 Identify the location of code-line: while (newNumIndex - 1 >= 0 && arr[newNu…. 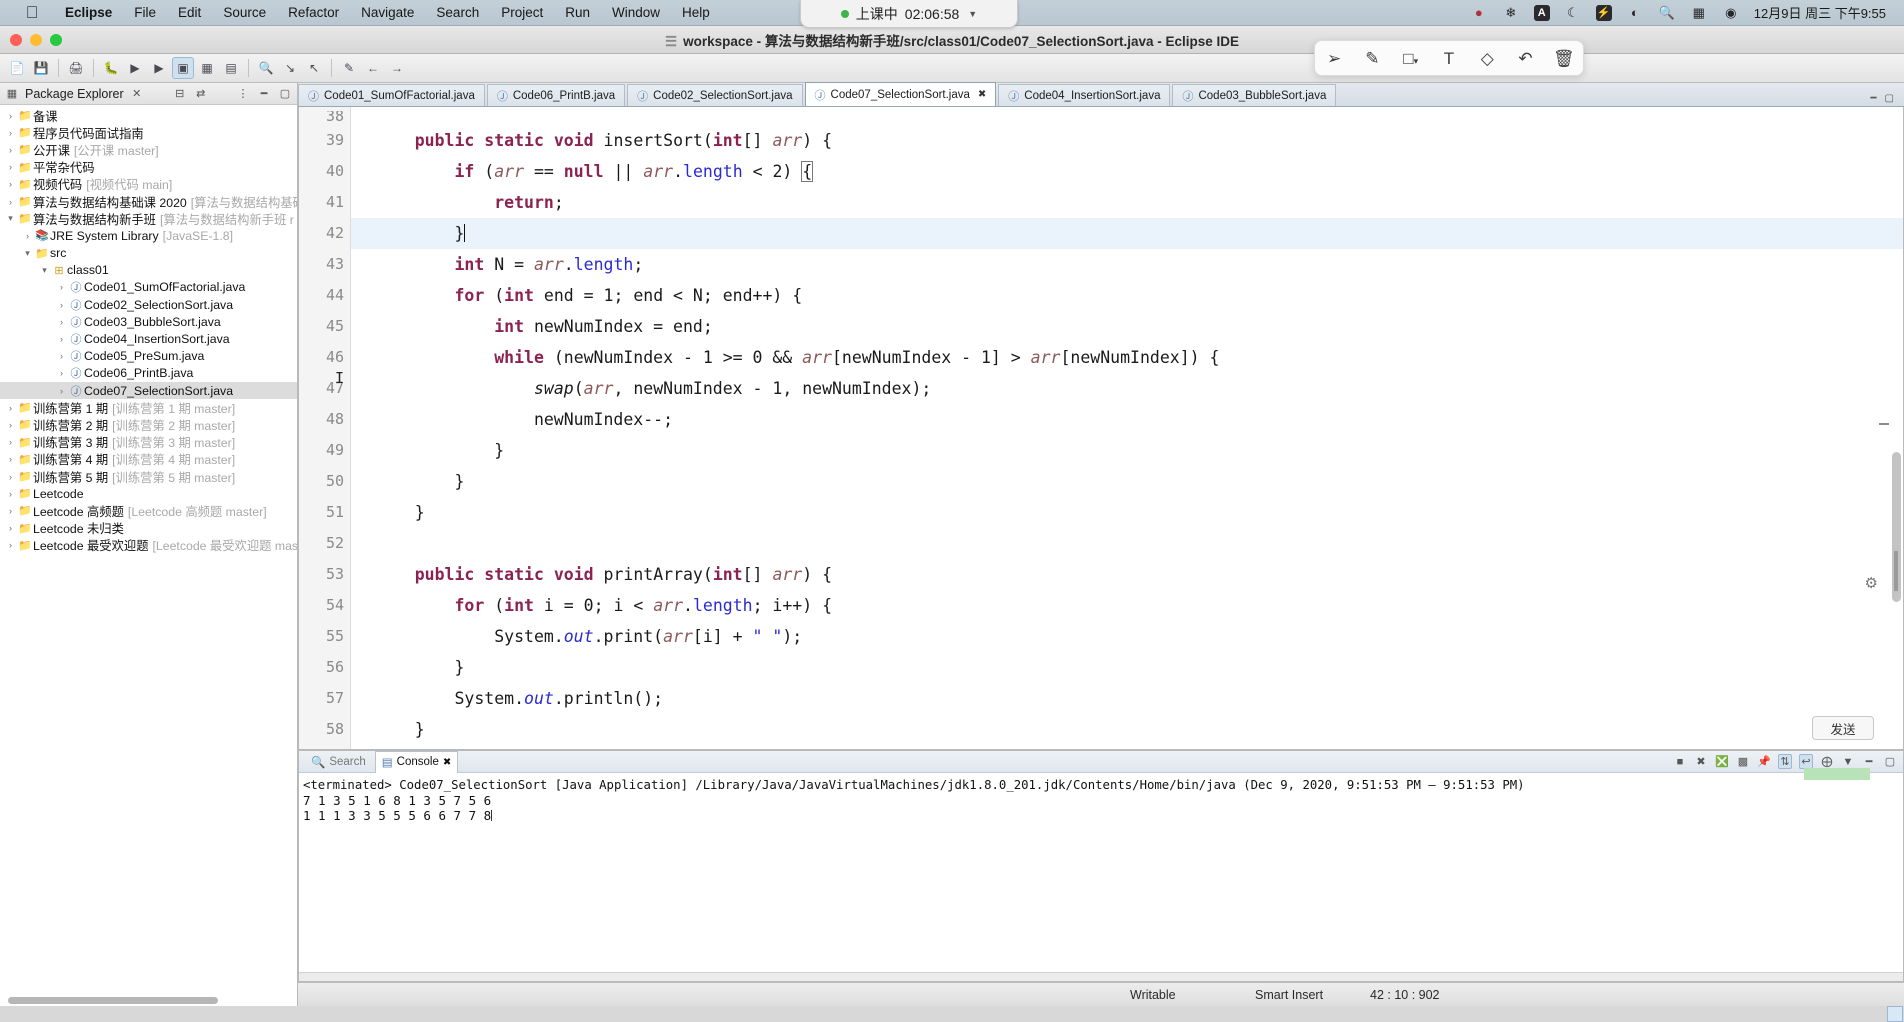
(1127, 357).